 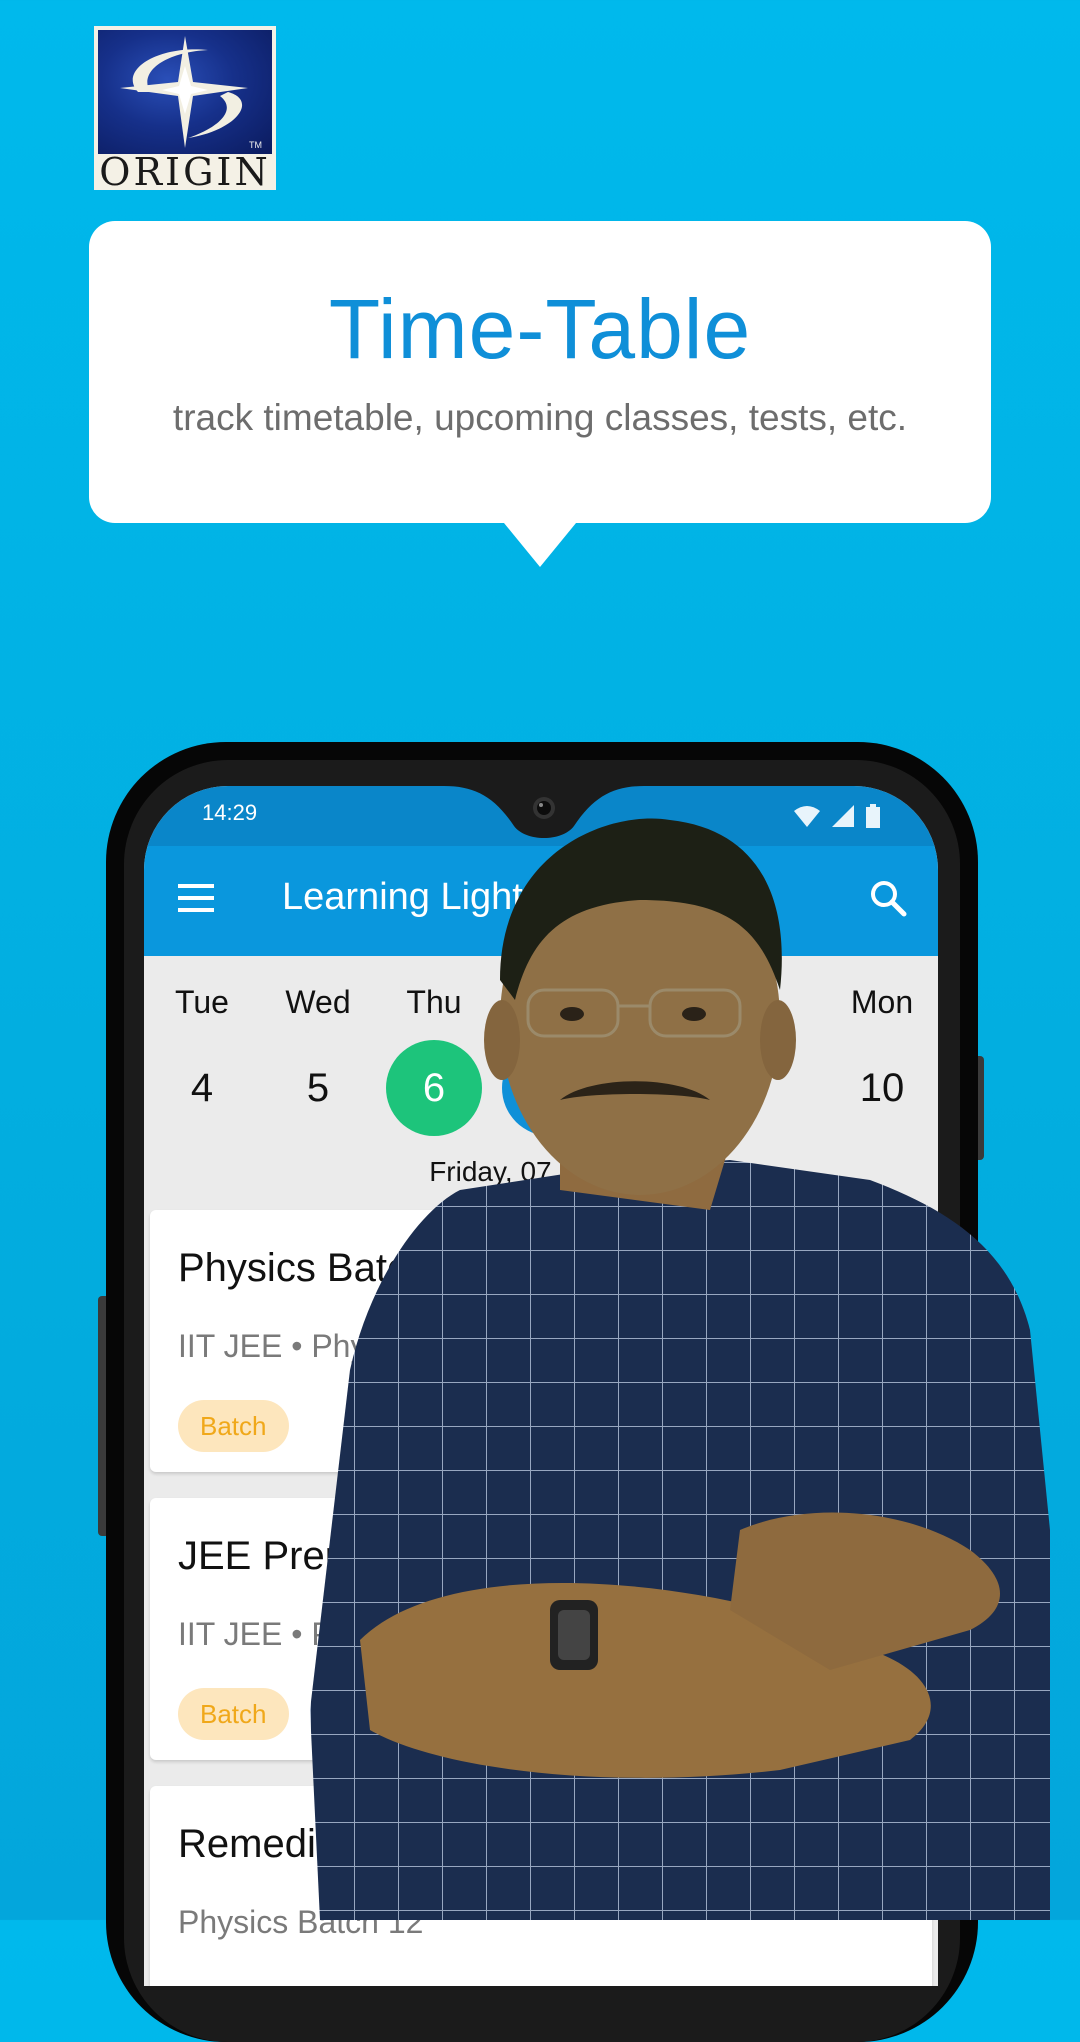 What do you see at coordinates (255, 145) in the screenshot?
I see `trademark-mark: TM` at bounding box center [255, 145].